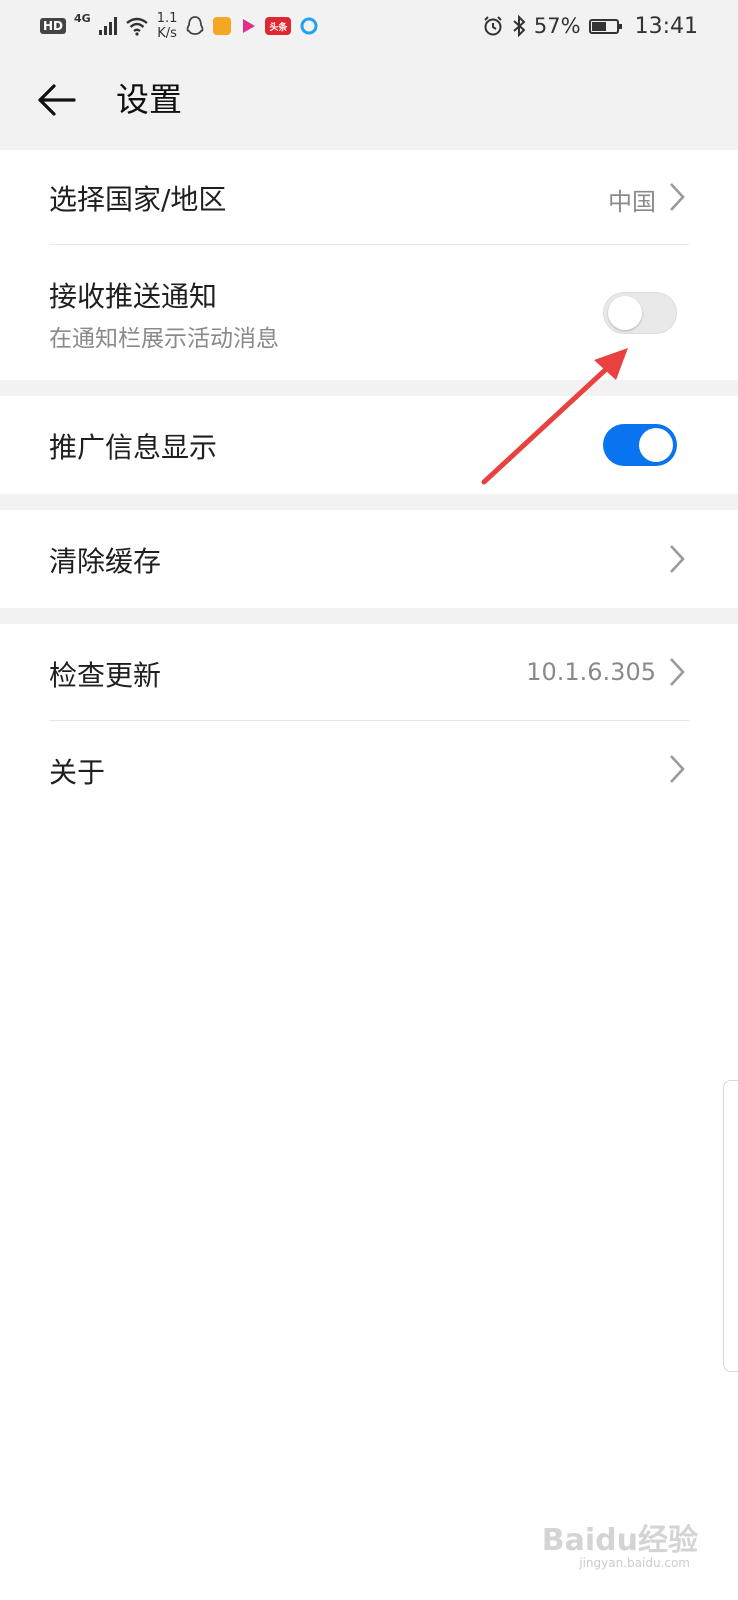  Describe the element at coordinates (56, 100) in the screenshot. I see `back-arrow-icon` at that location.